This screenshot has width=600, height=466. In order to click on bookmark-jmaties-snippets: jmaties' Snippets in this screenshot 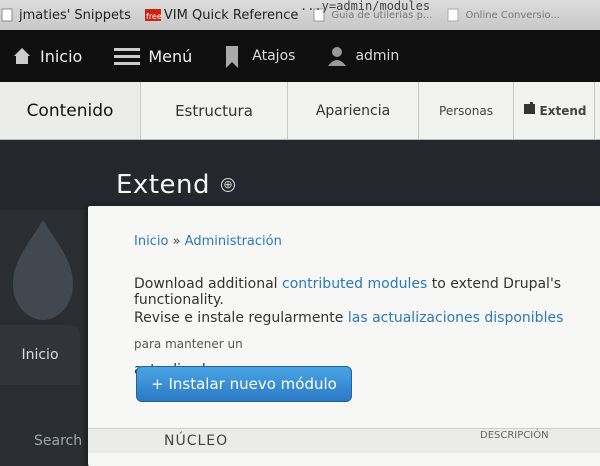, I will do `click(65, 15)`.